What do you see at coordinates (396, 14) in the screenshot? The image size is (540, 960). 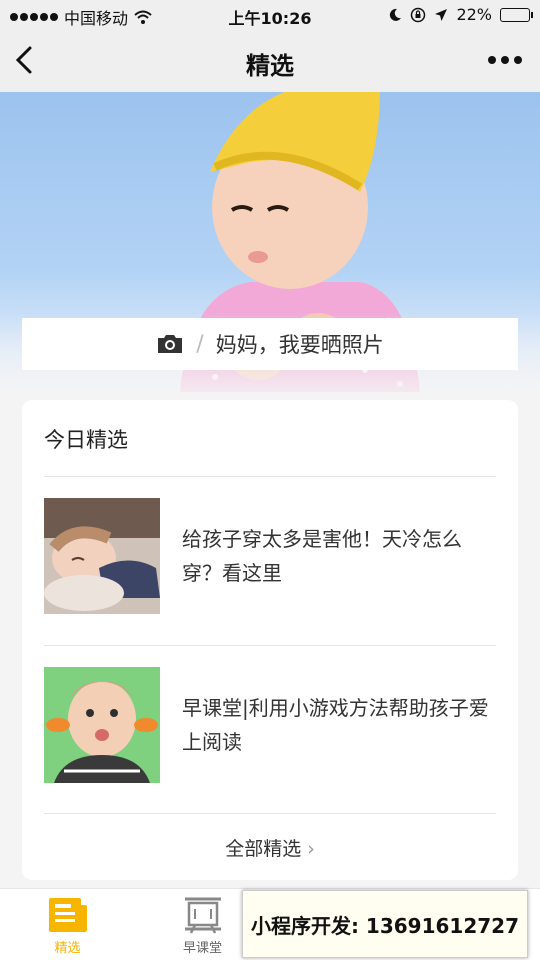 I see `moon-icon` at bounding box center [396, 14].